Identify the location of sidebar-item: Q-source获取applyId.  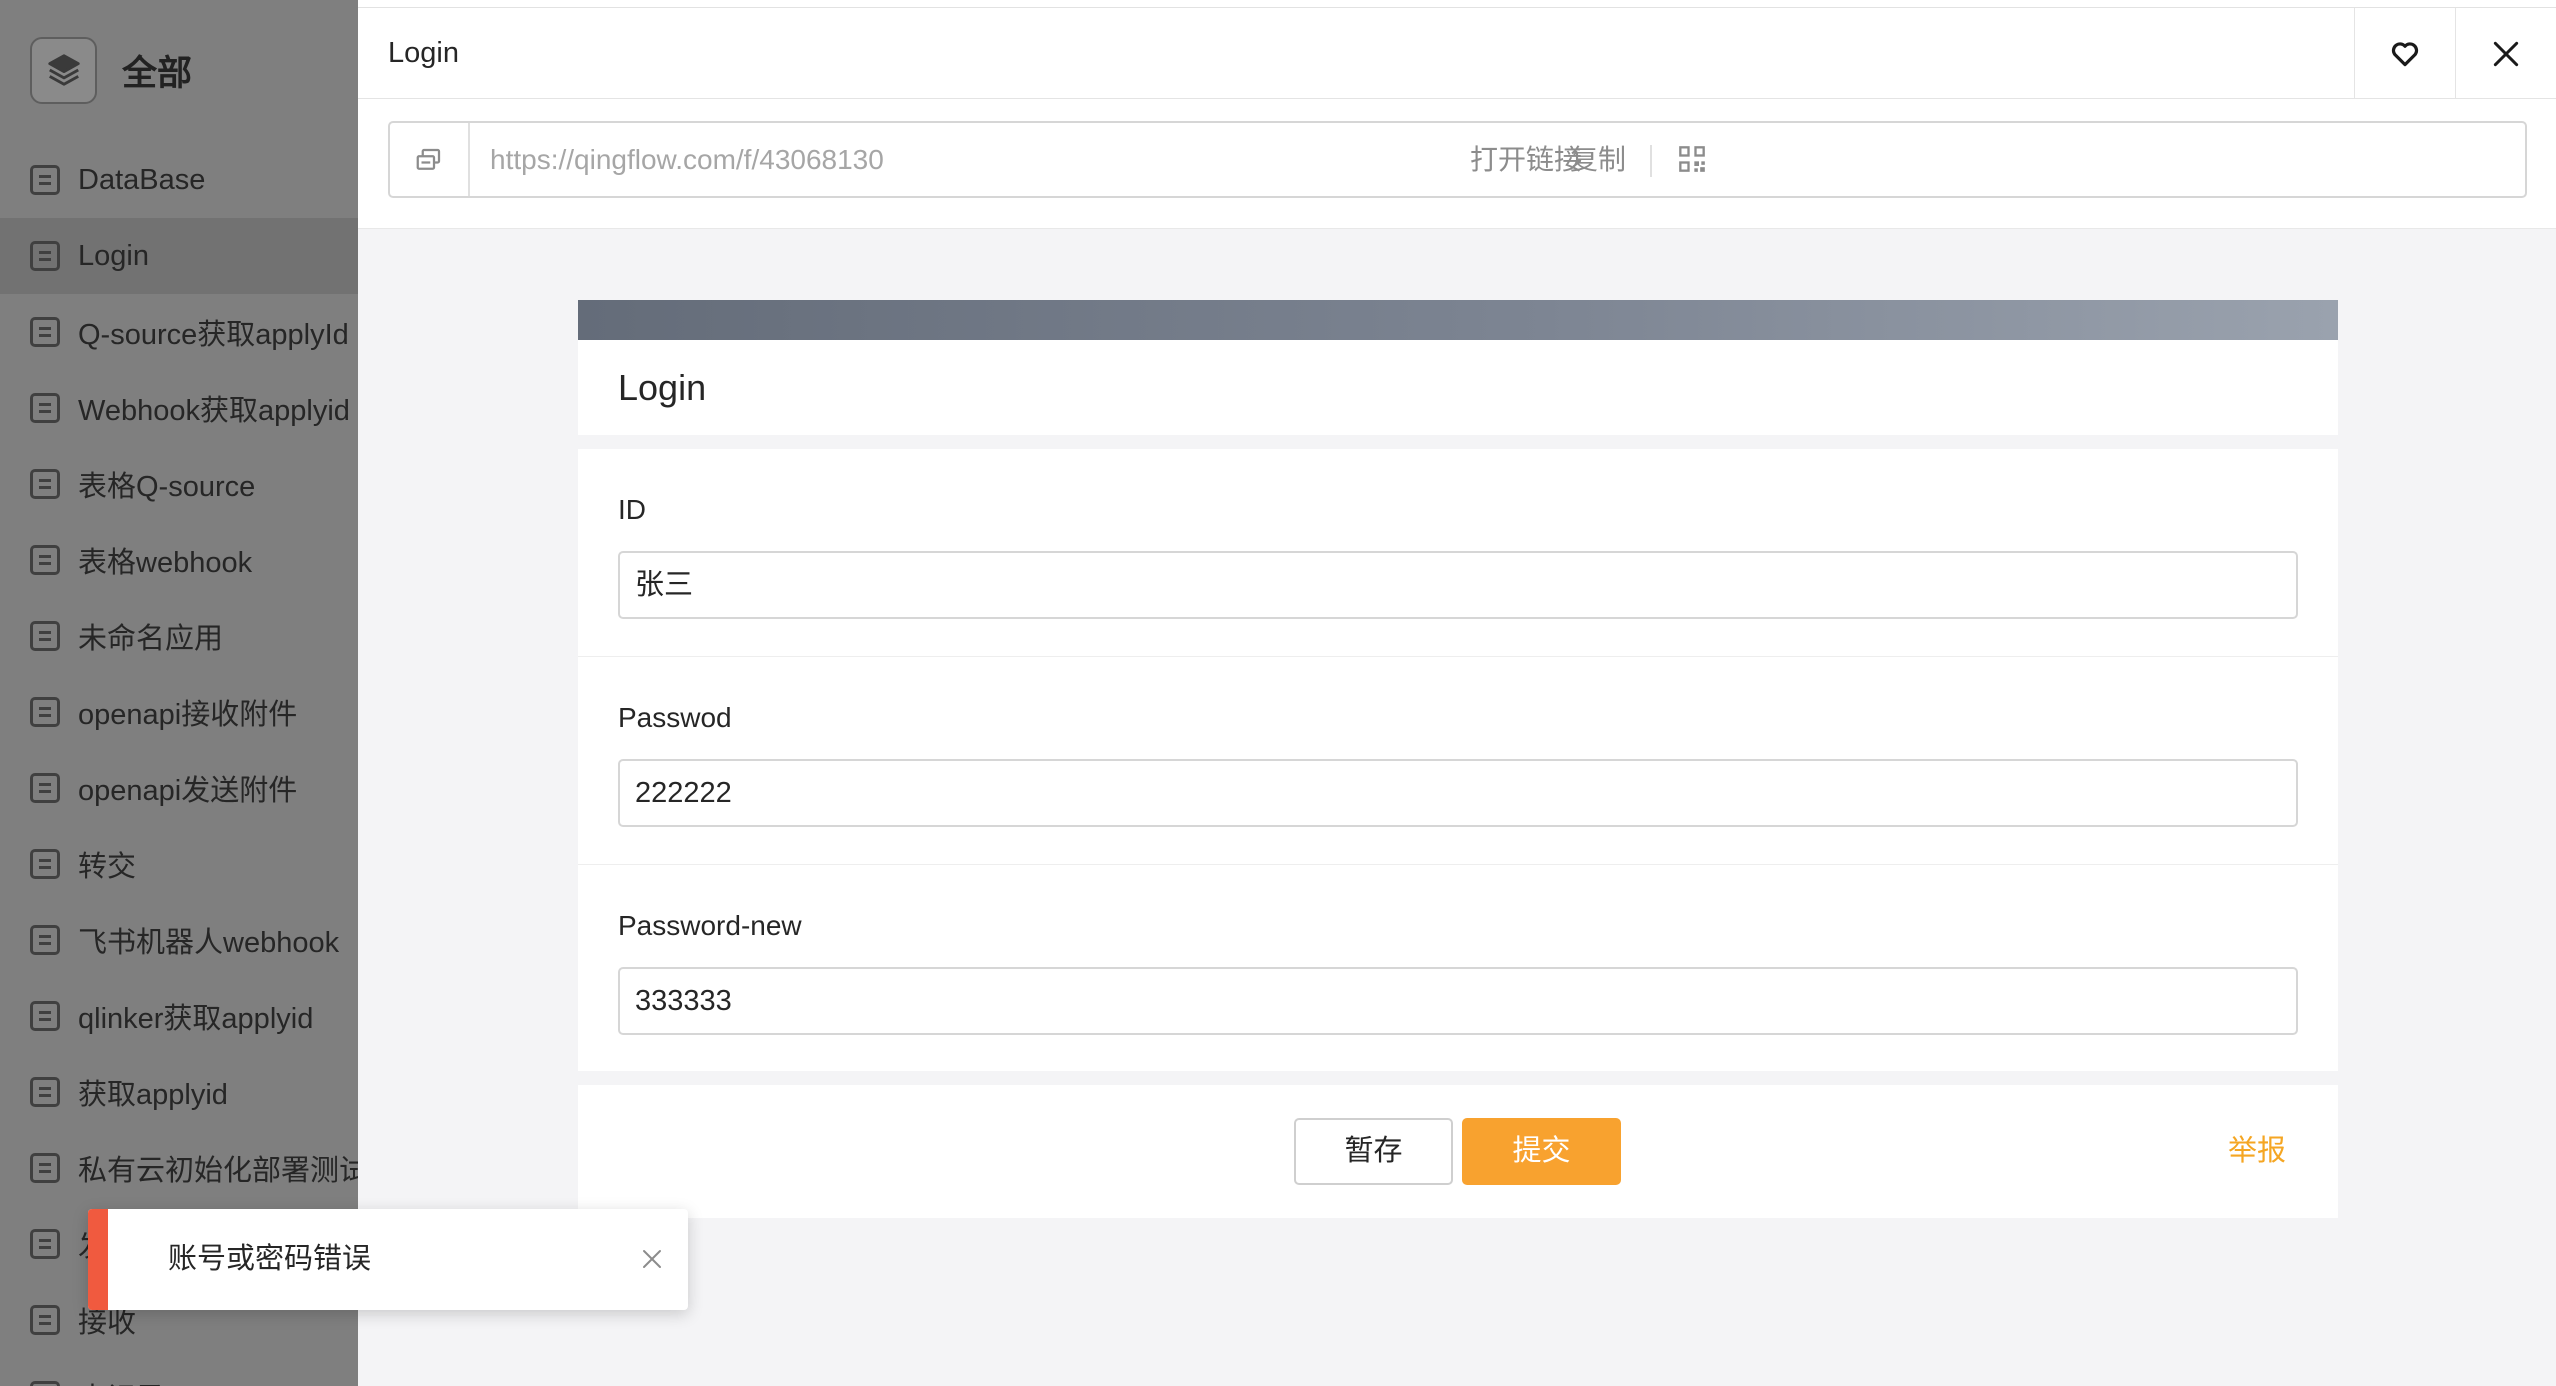
(179, 332).